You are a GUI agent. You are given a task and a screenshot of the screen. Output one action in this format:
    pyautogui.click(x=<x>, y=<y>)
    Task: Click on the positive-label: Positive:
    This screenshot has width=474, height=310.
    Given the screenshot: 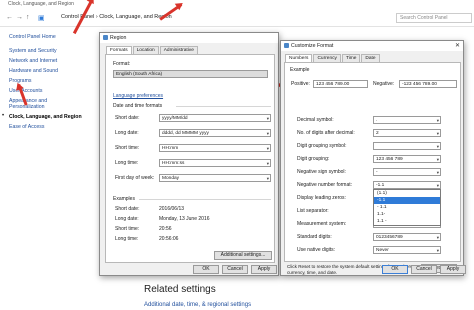 What is the action you would take?
    pyautogui.click(x=300, y=84)
    